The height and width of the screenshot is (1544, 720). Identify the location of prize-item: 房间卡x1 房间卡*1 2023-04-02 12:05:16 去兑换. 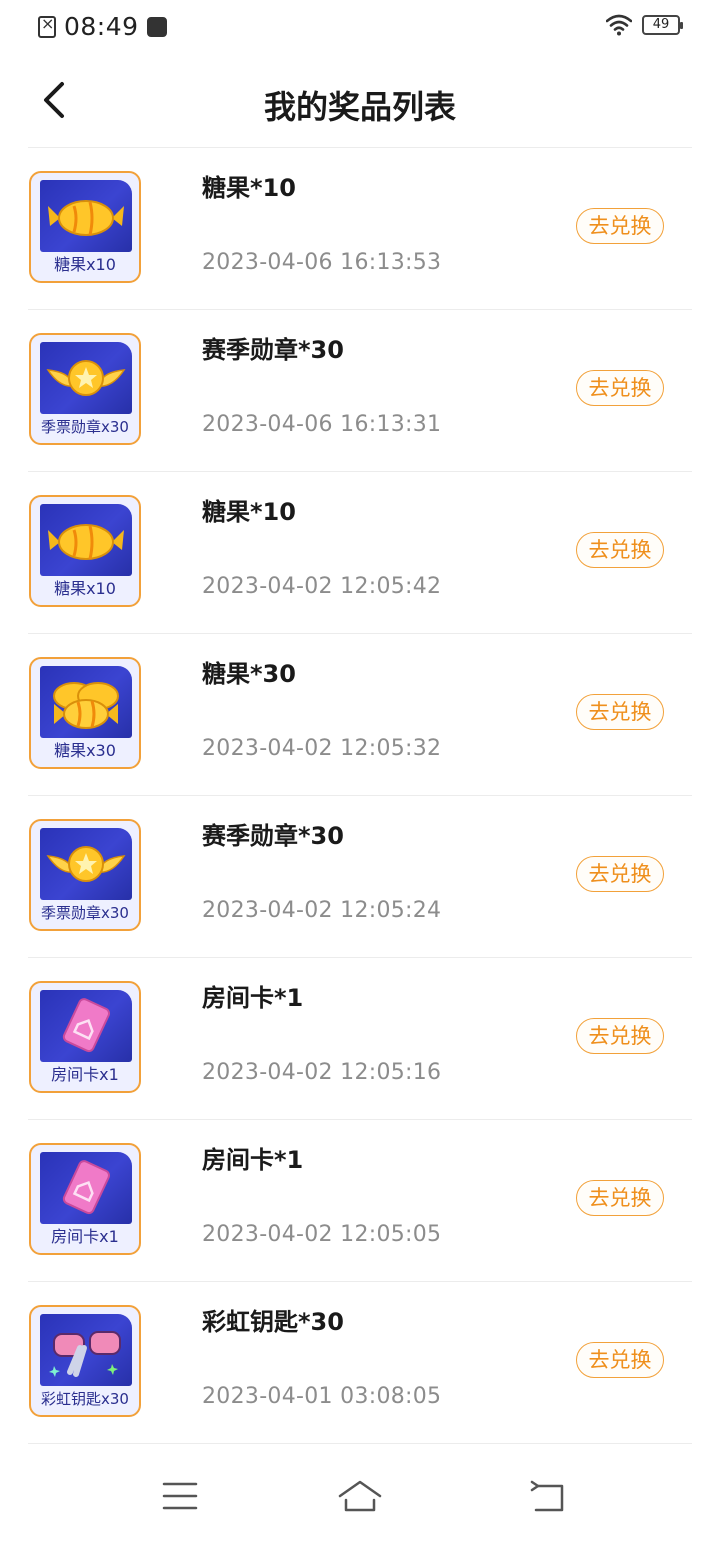
(360, 1039).